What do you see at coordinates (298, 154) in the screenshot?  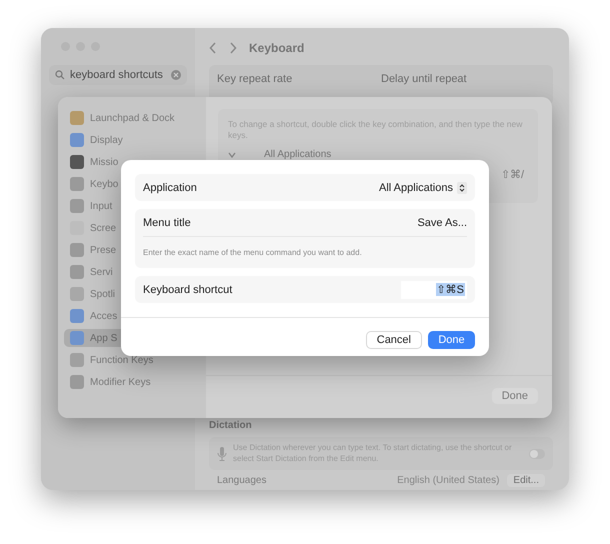 I see `group-label: All Applications` at bounding box center [298, 154].